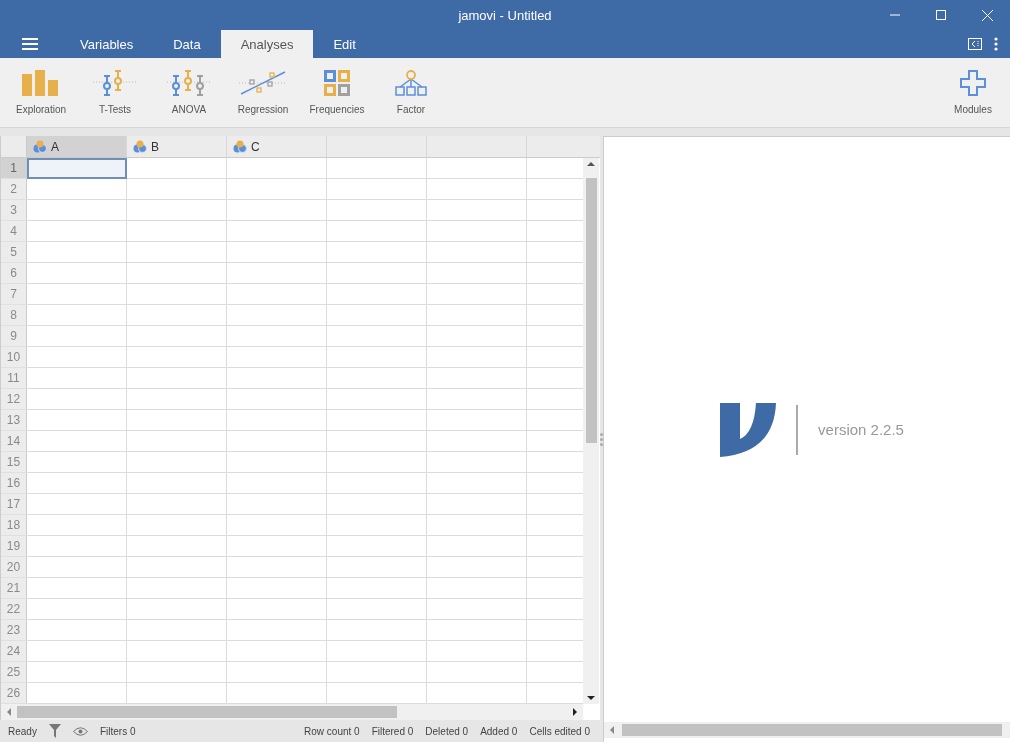 The width and height of the screenshot is (1010, 742). Describe the element at coordinates (107, 44) in the screenshot. I see `tab: Variables` at that location.